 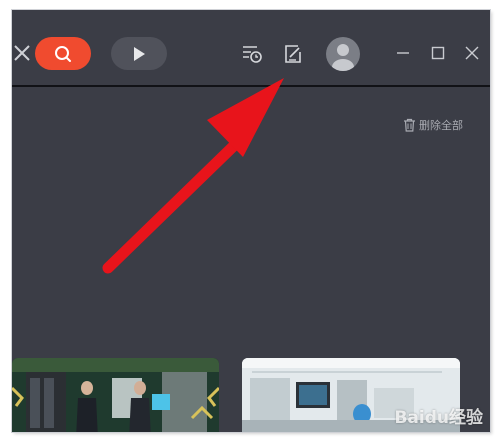 I want to click on maximize-icon, so click(x=438, y=53).